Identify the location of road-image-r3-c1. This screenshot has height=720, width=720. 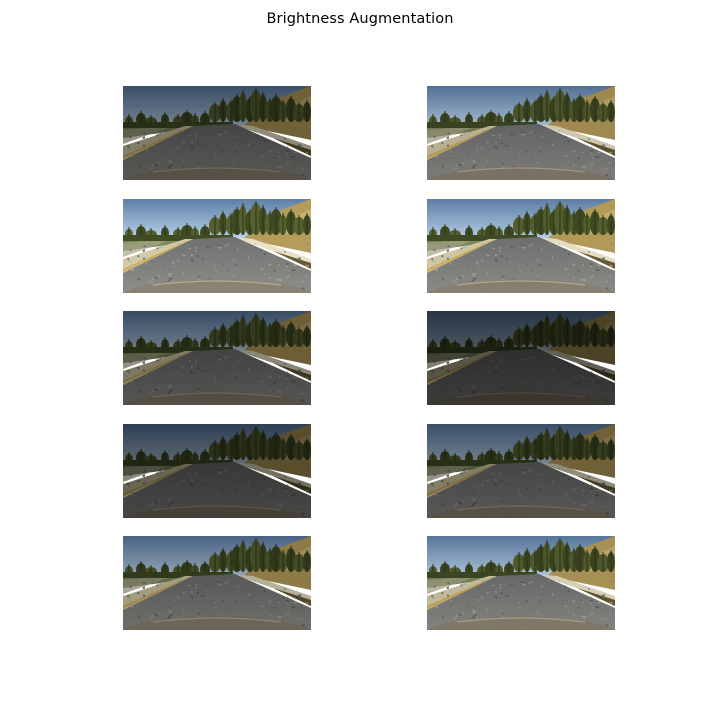
(217, 358).